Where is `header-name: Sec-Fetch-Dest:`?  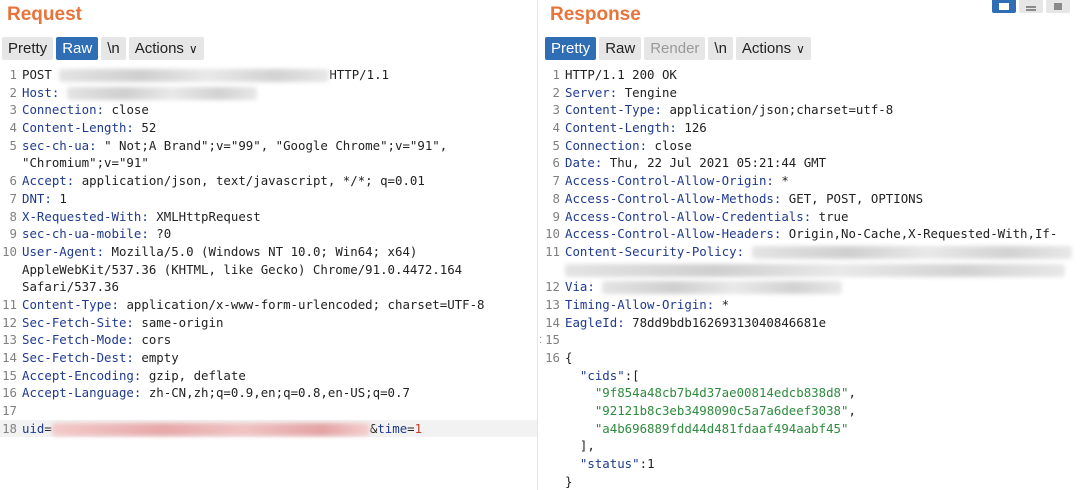 header-name: Sec-Fetch-Dest: is located at coordinates (82, 357).